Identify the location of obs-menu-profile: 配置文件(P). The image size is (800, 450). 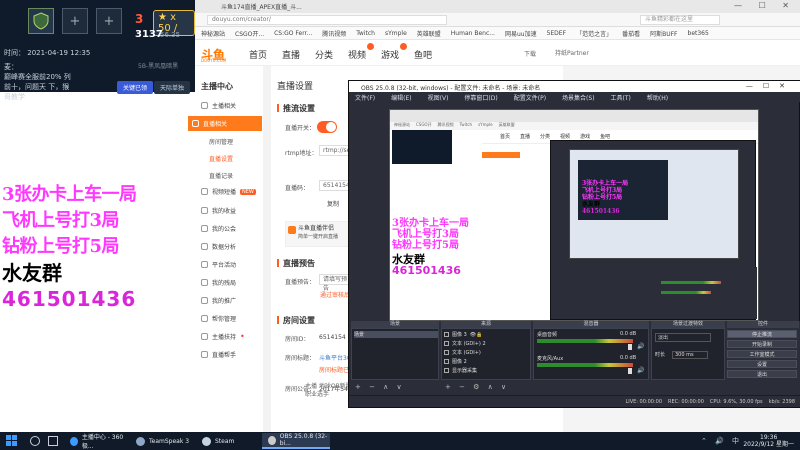
(530, 97).